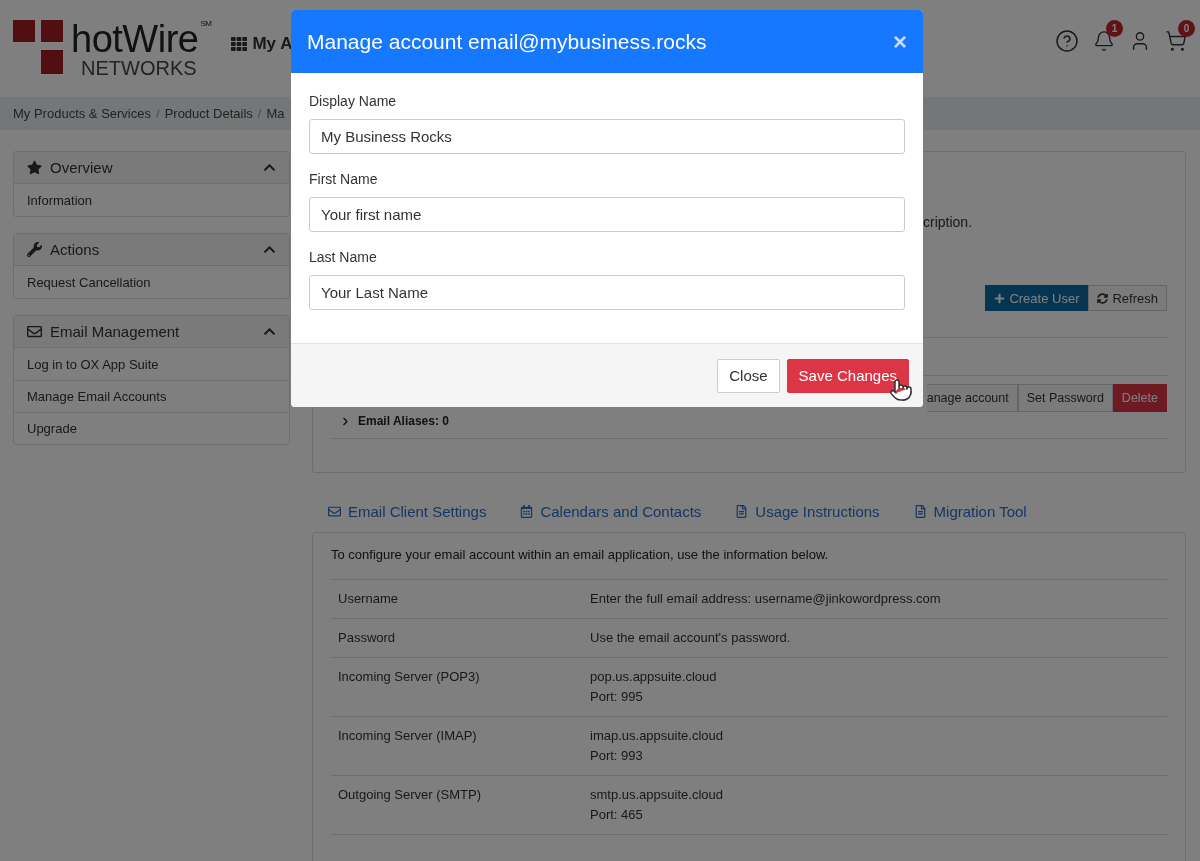 Image resolution: width=1200 pixels, height=861 pixels. What do you see at coordinates (1114, 28) in the screenshot?
I see `notification-badge: 1` at bounding box center [1114, 28].